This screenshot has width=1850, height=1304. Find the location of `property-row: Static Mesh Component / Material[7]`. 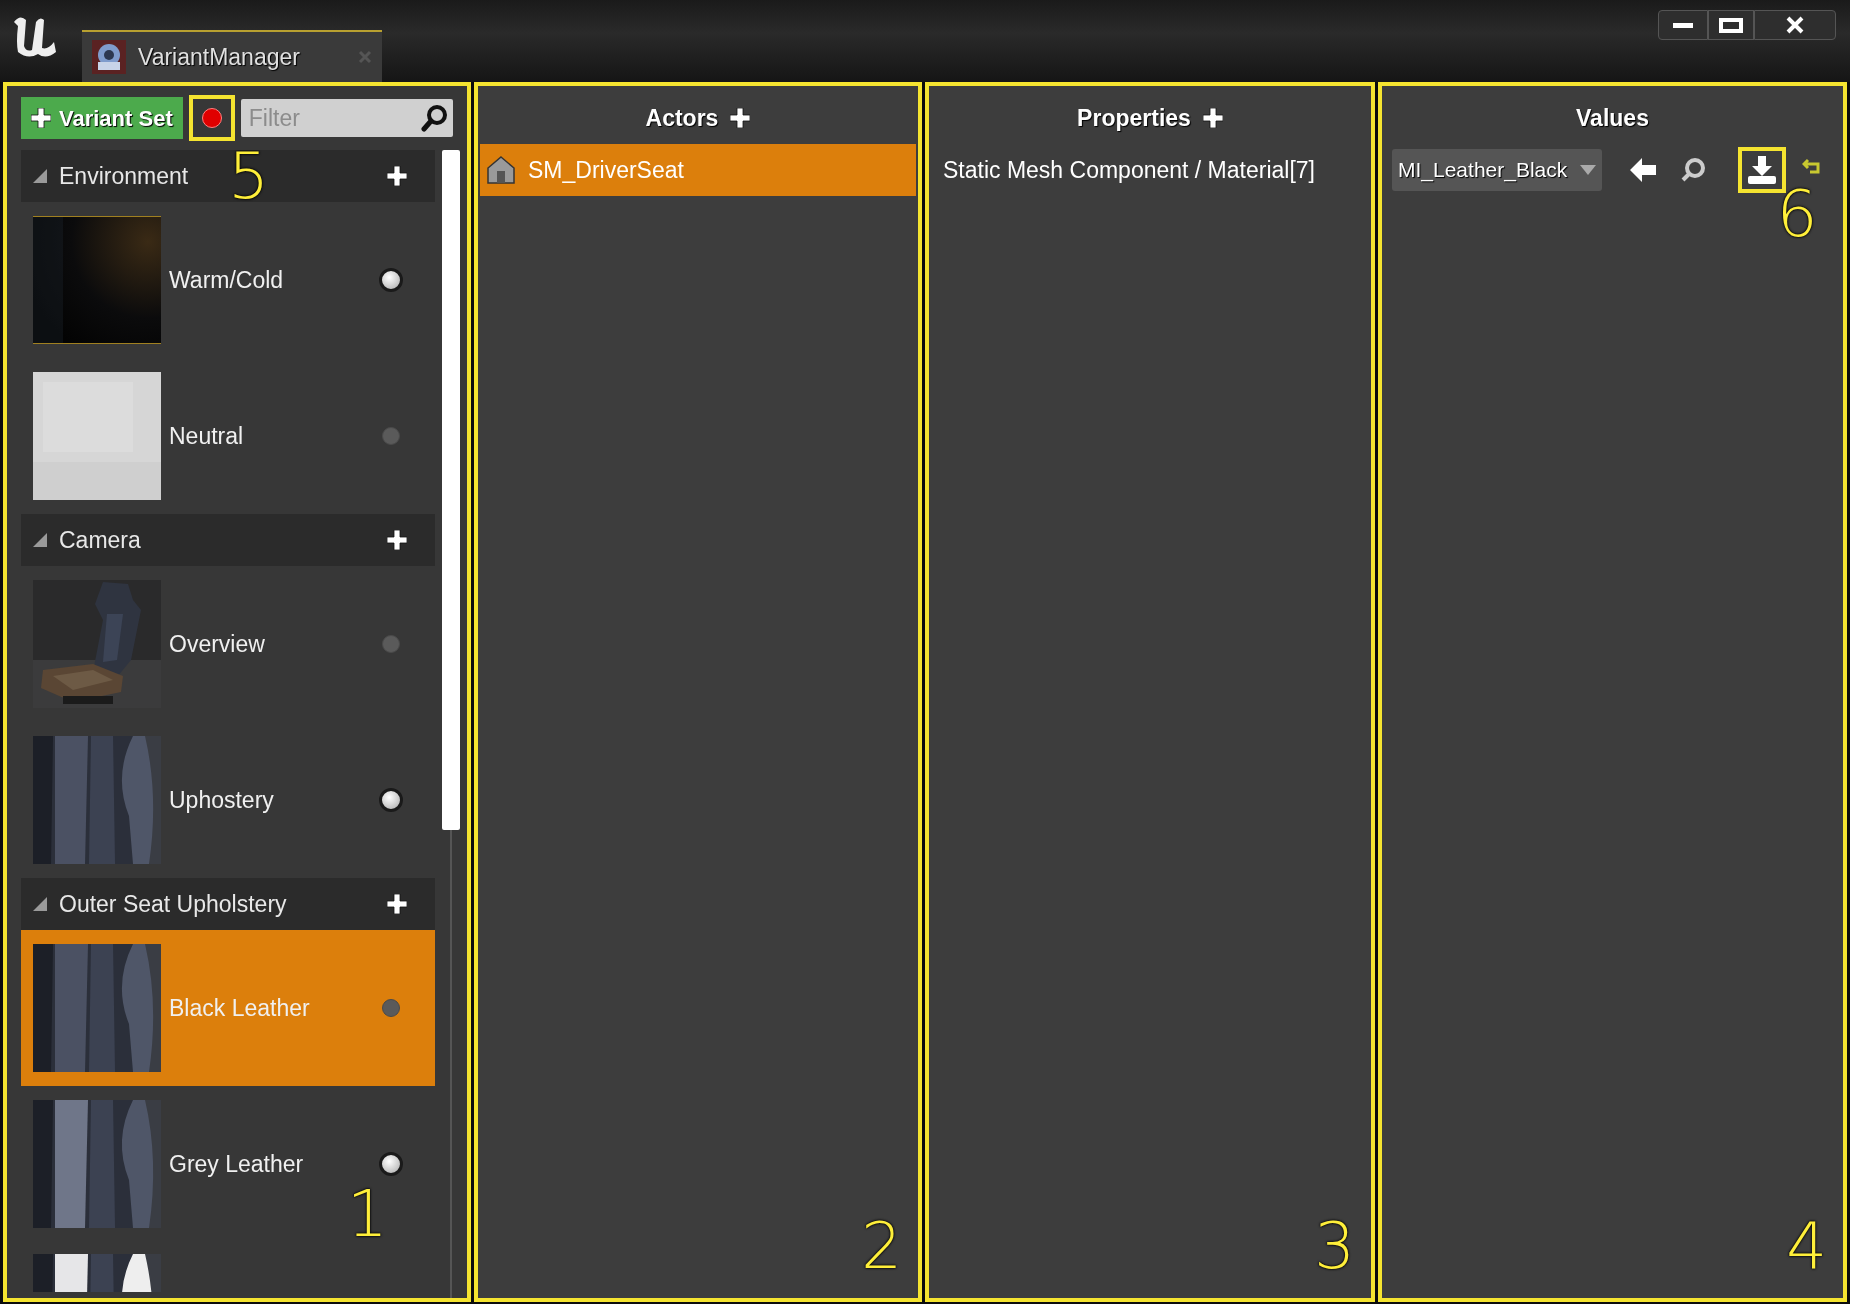

property-row: Static Mesh Component / Material[7] is located at coordinates (1150, 170).